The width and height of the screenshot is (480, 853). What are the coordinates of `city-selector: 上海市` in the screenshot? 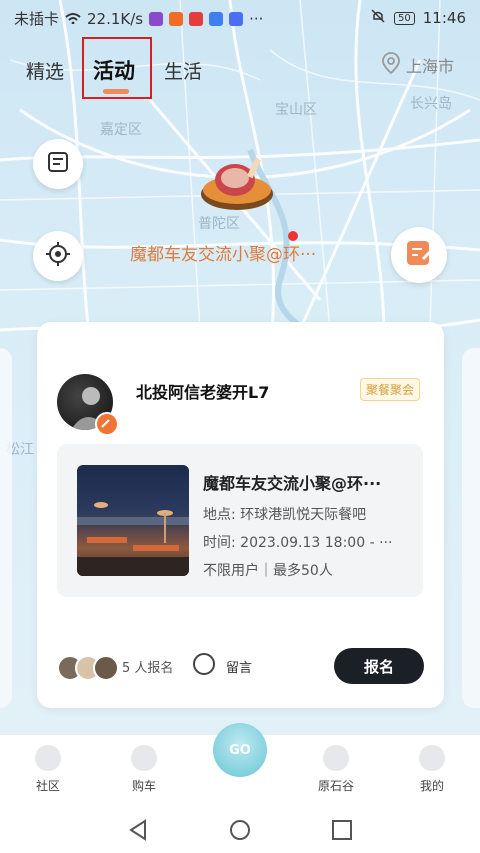 It's located at (418, 65).